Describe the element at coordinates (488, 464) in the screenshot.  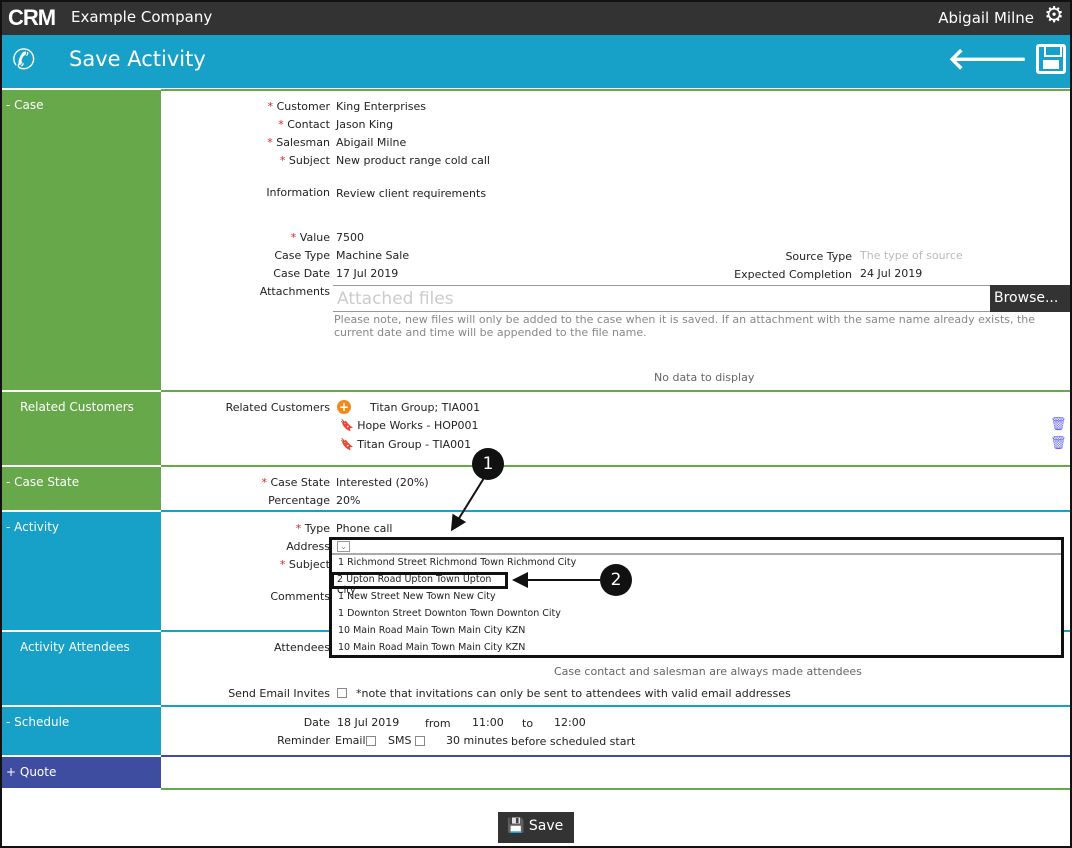
I see `callout-1: 1` at that location.